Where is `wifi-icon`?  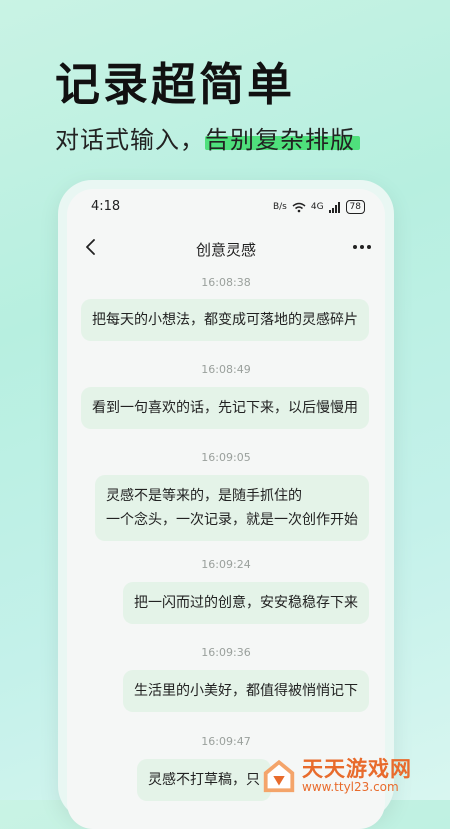 wifi-icon is located at coordinates (299, 207).